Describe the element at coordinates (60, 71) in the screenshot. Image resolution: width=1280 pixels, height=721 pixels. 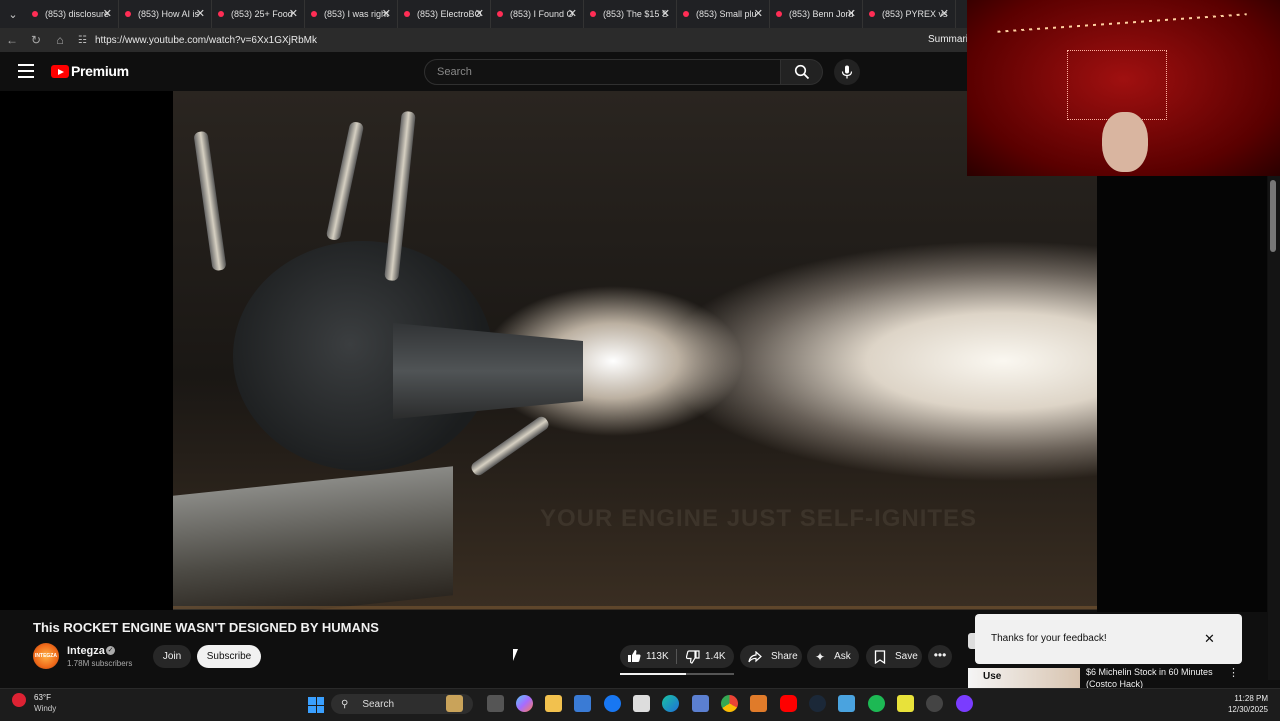
I see `youtube-logo-icon` at that location.